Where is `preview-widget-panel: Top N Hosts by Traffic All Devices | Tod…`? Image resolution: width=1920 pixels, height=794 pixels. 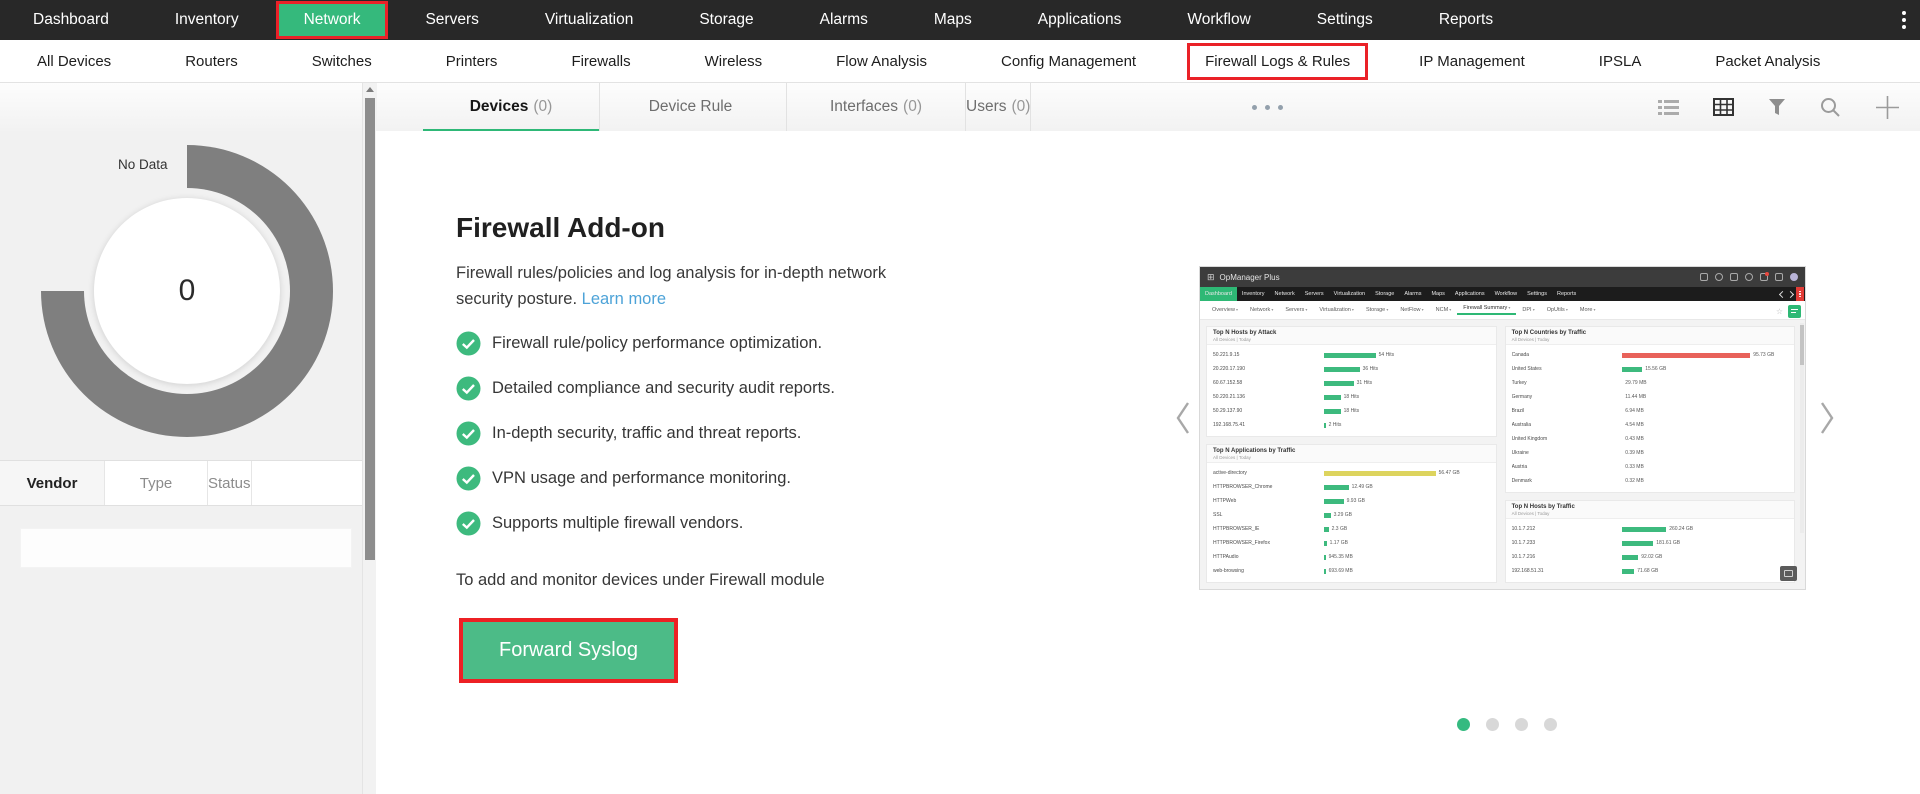
preview-widget-panel: Top N Hosts by Traffic All Devices | Tod… is located at coordinates (1650, 541).